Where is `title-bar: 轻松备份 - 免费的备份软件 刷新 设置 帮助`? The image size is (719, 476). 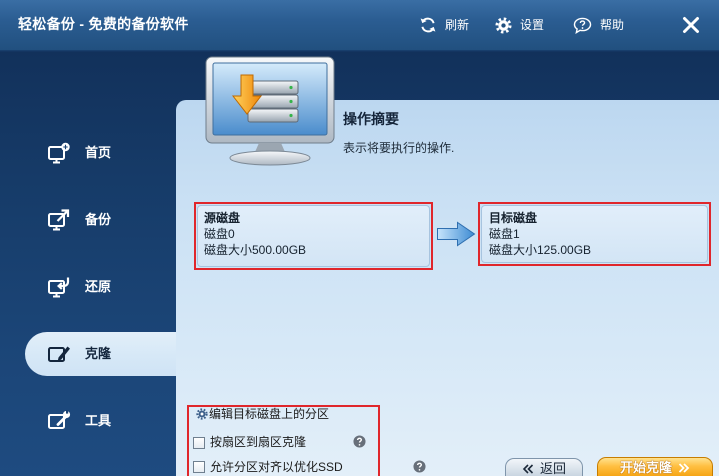 title-bar: 轻松备份 - 免费的备份软件 刷新 设置 帮助 is located at coordinates (359, 25).